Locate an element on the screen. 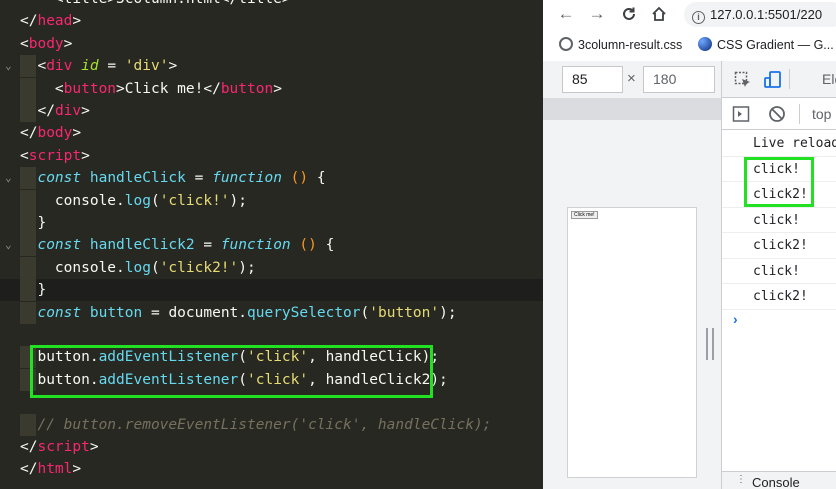  reload-button is located at coordinates (629, 14).